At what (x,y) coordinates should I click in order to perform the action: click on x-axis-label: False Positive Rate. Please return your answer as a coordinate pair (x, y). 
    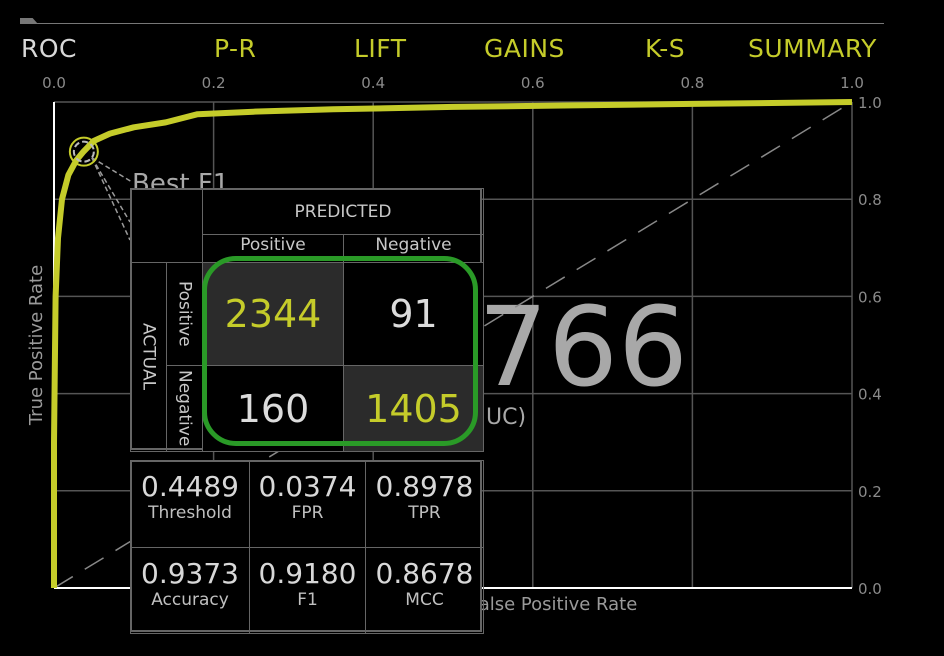
    Looking at the image, I should click on (553, 604).